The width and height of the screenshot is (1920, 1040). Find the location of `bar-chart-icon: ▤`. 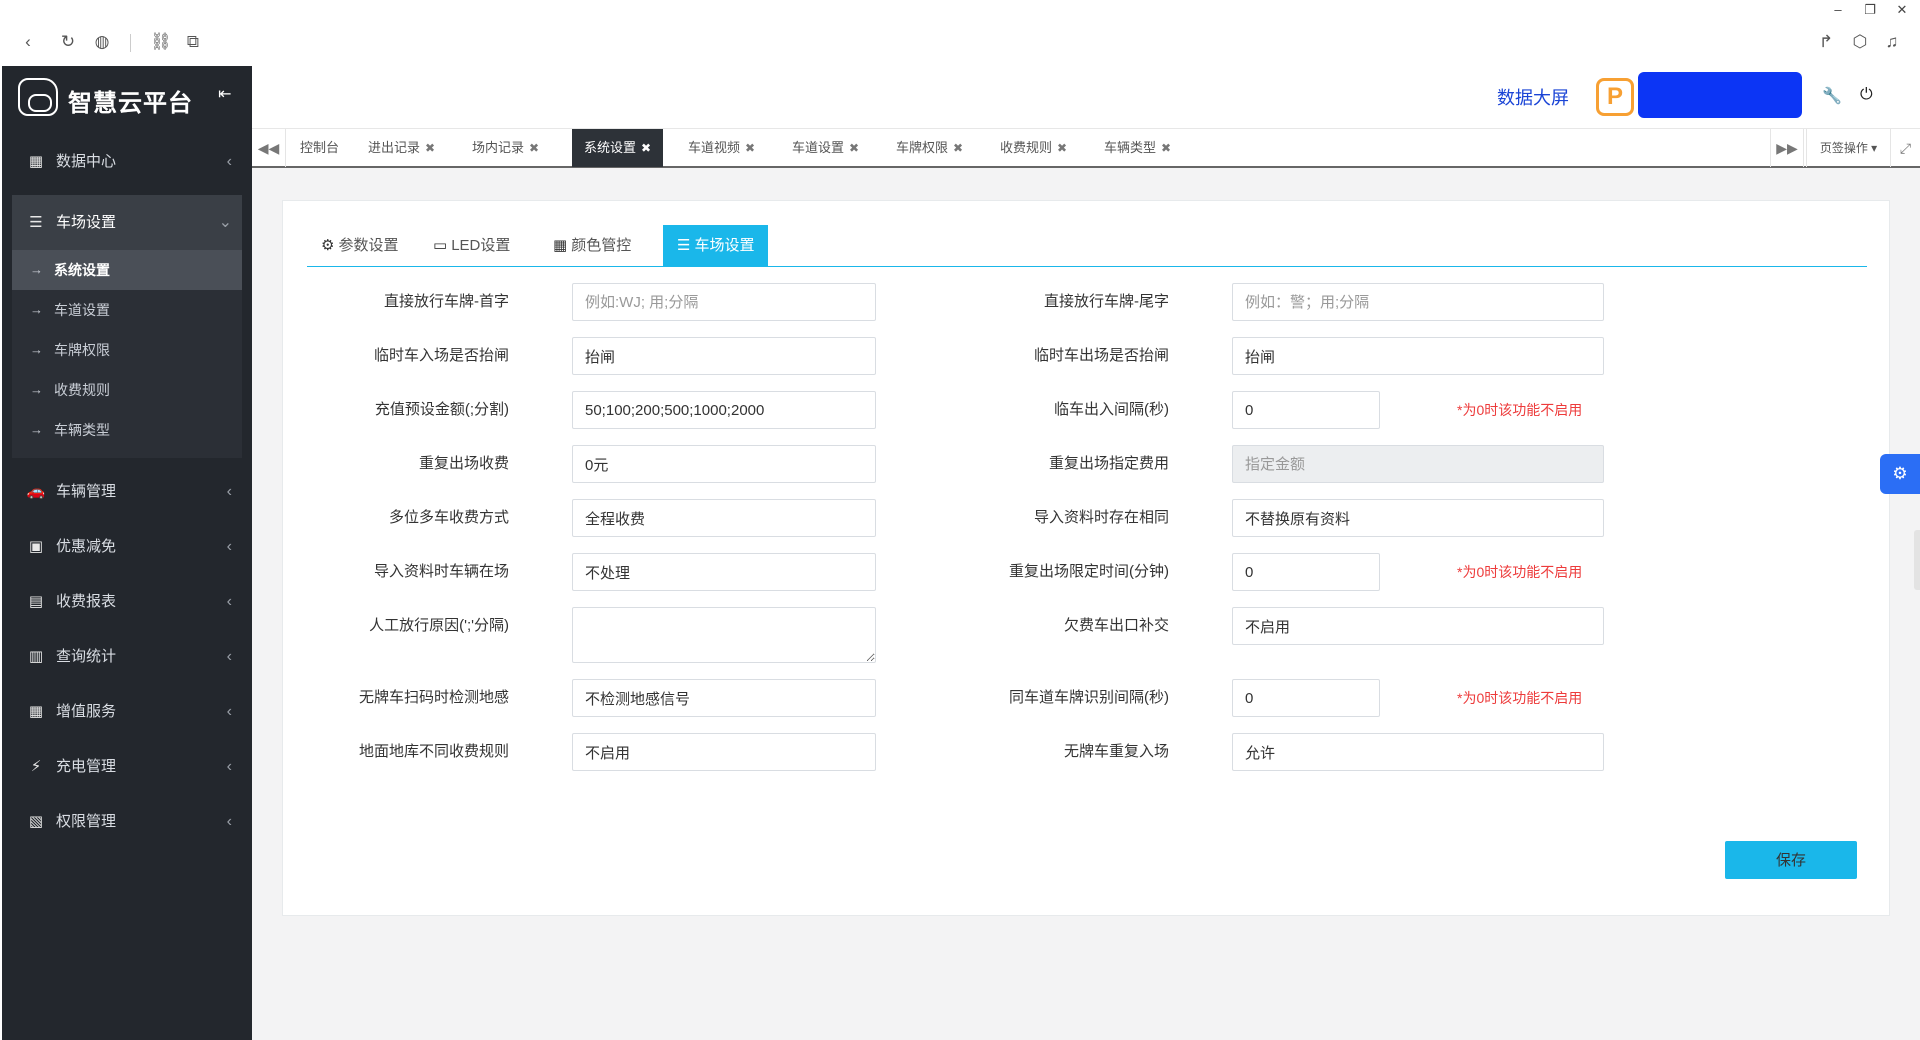

bar-chart-icon: ▤ is located at coordinates (36, 601).